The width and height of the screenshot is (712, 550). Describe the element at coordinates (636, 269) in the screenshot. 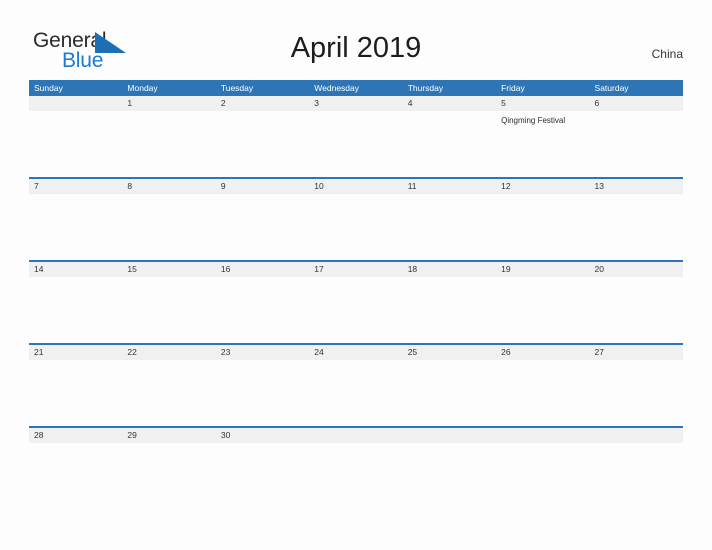

I see `day-number: 20` at that location.